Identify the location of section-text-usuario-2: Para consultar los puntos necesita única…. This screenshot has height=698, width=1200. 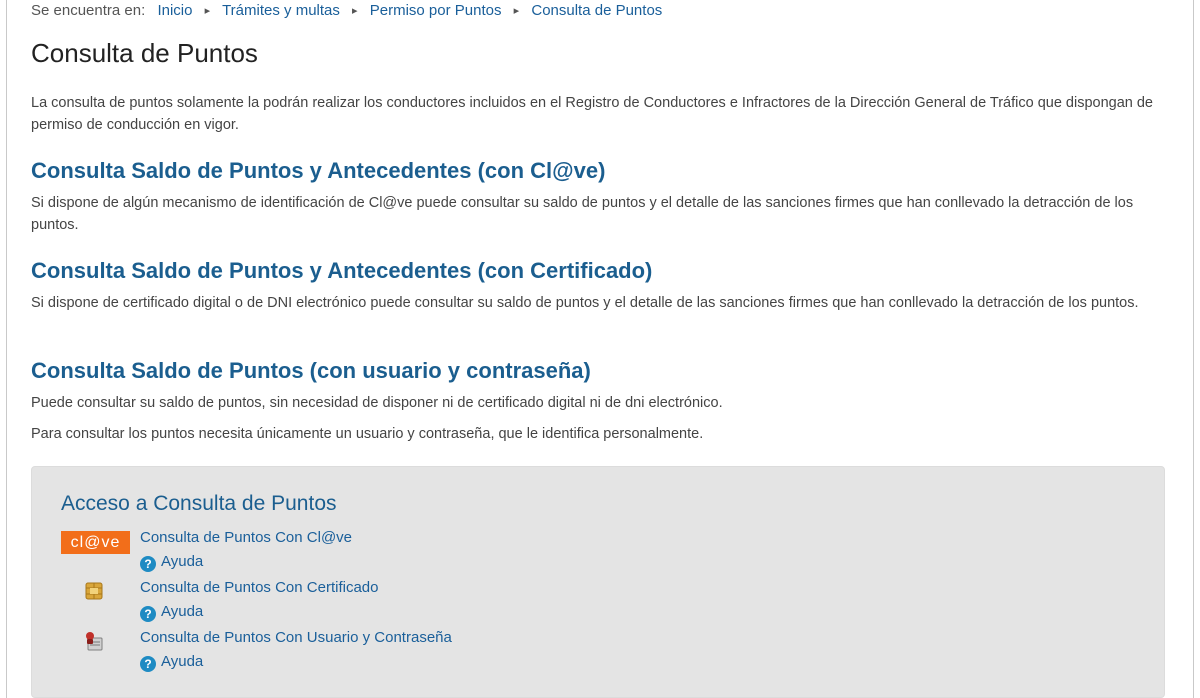
(367, 434).